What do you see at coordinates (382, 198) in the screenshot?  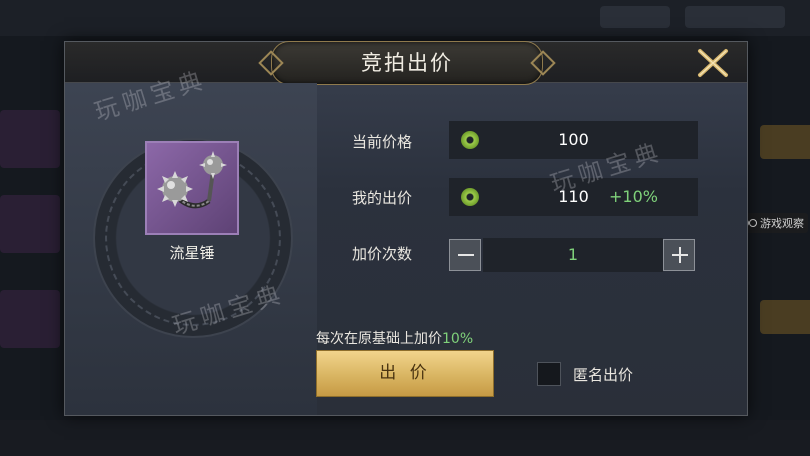 I see `my-bid-label: 我的出价` at bounding box center [382, 198].